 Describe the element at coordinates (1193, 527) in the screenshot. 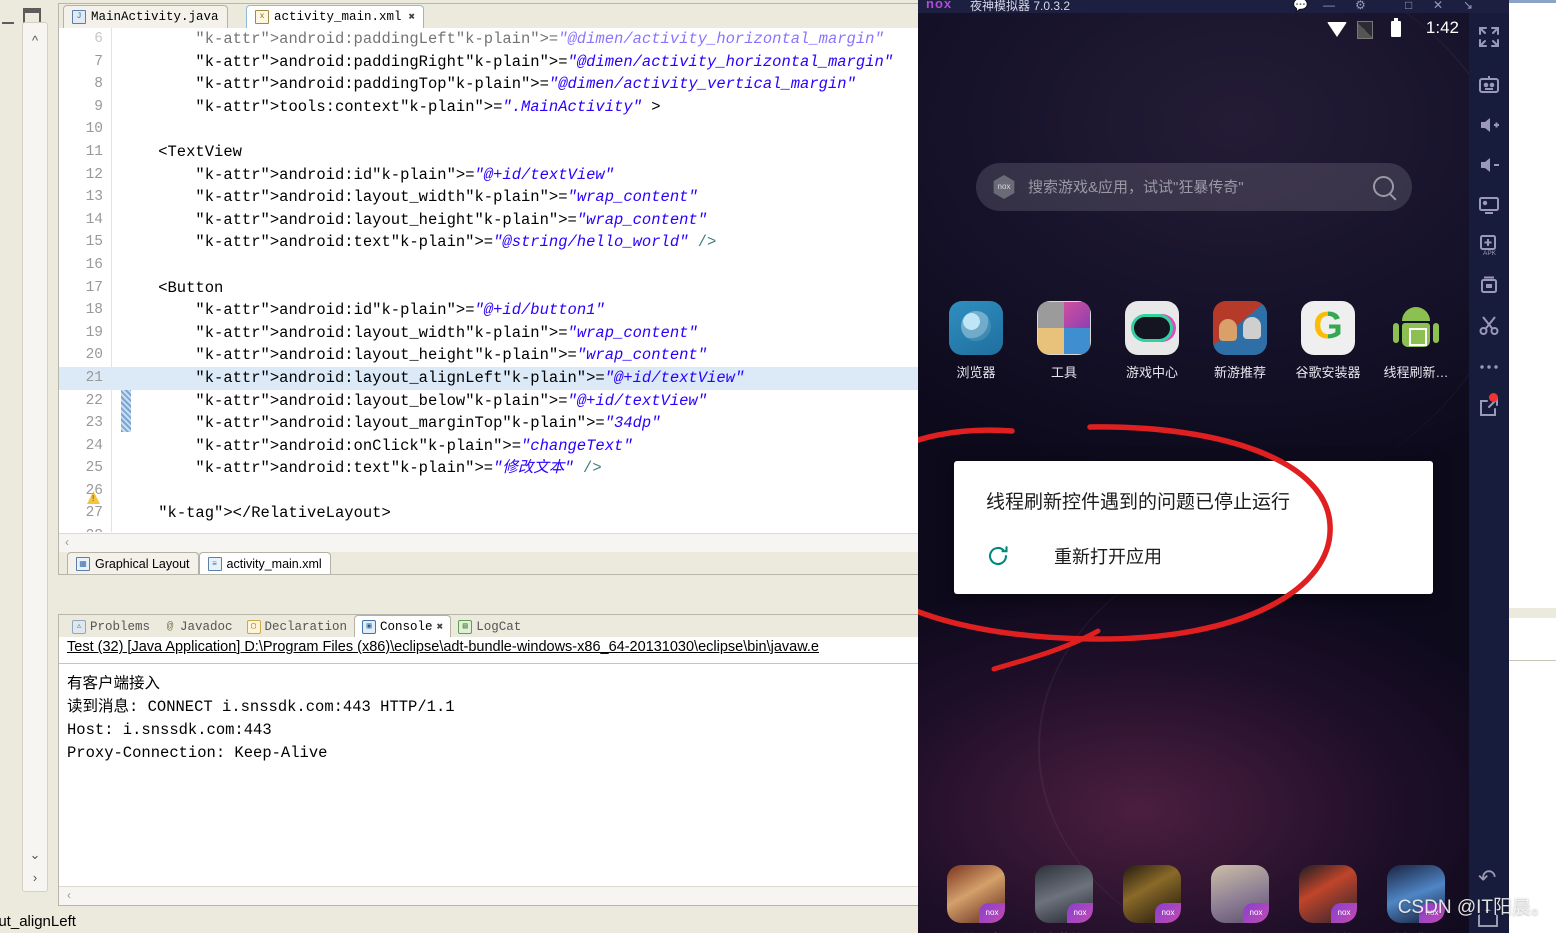

I see `crash-dialog: 线程刷新控件遇到的问题已停止运行 重新打开应用` at that location.